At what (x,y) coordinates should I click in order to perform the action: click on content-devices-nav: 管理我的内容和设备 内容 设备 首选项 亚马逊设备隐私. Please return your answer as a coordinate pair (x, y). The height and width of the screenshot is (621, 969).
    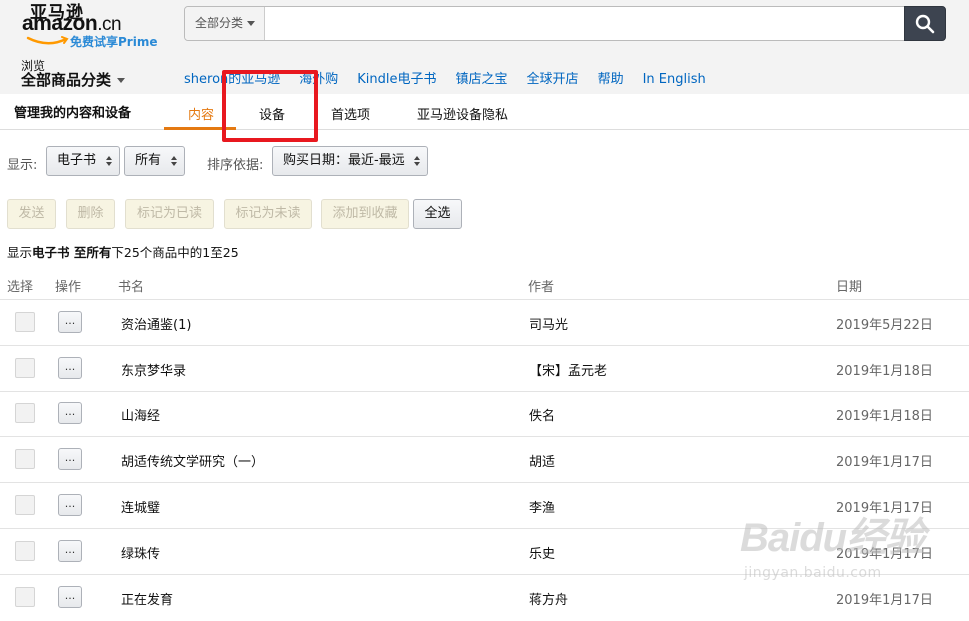
    Looking at the image, I should click on (484, 112).